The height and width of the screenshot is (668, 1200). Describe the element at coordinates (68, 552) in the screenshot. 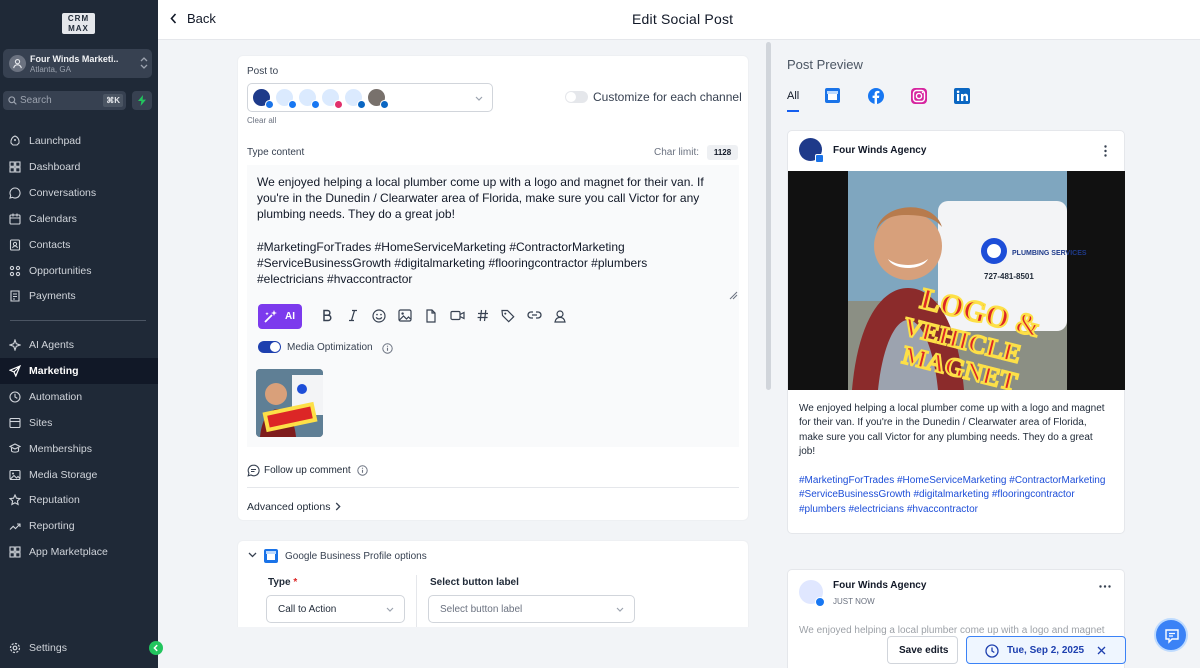

I see `sidebar-item-label: App Marketplace` at that location.